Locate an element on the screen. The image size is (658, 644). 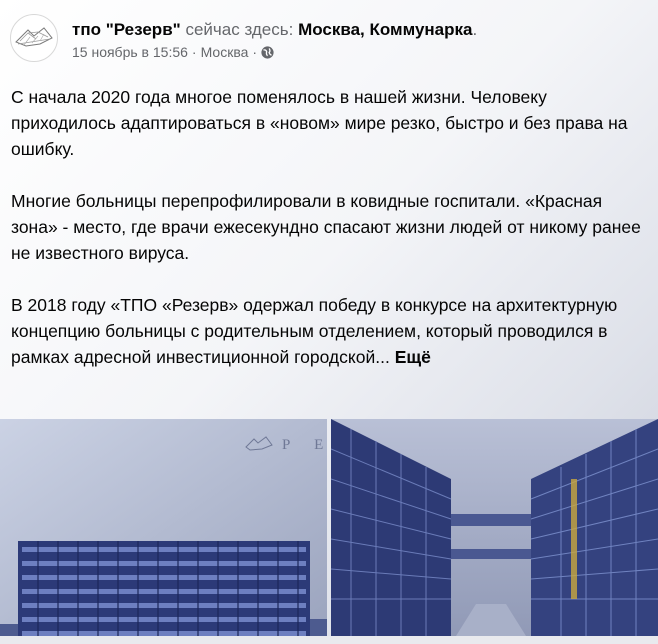
post-bottom-edge is located at coordinates (329, 640).